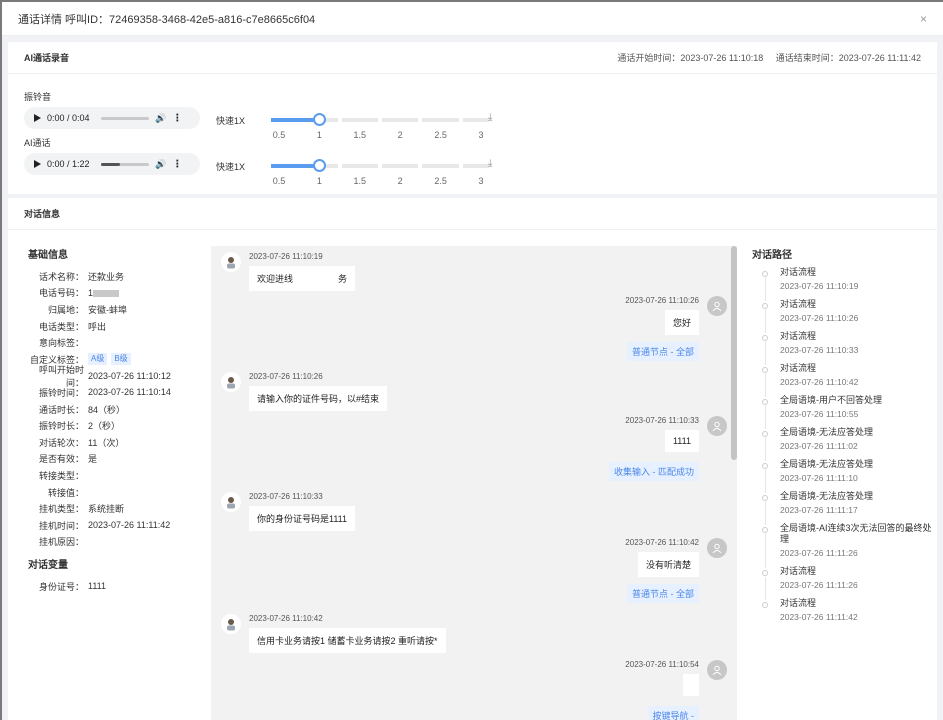  I want to click on path-item: 对话流程 2023-07-26 11:10:42, so click(842, 380).